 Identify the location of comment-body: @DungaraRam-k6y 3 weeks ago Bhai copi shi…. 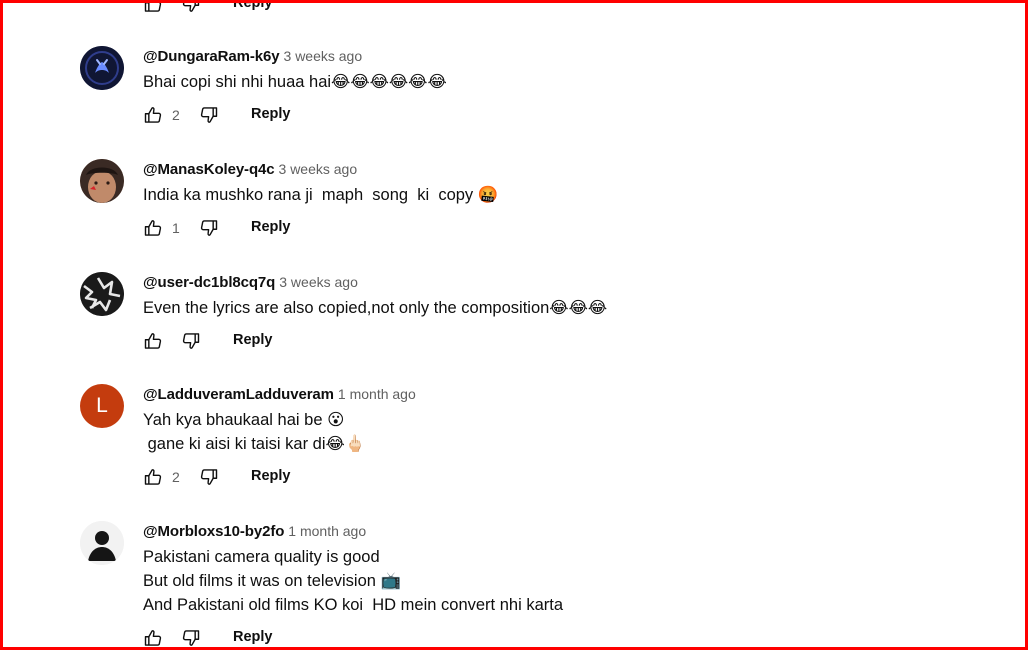
(553, 87).